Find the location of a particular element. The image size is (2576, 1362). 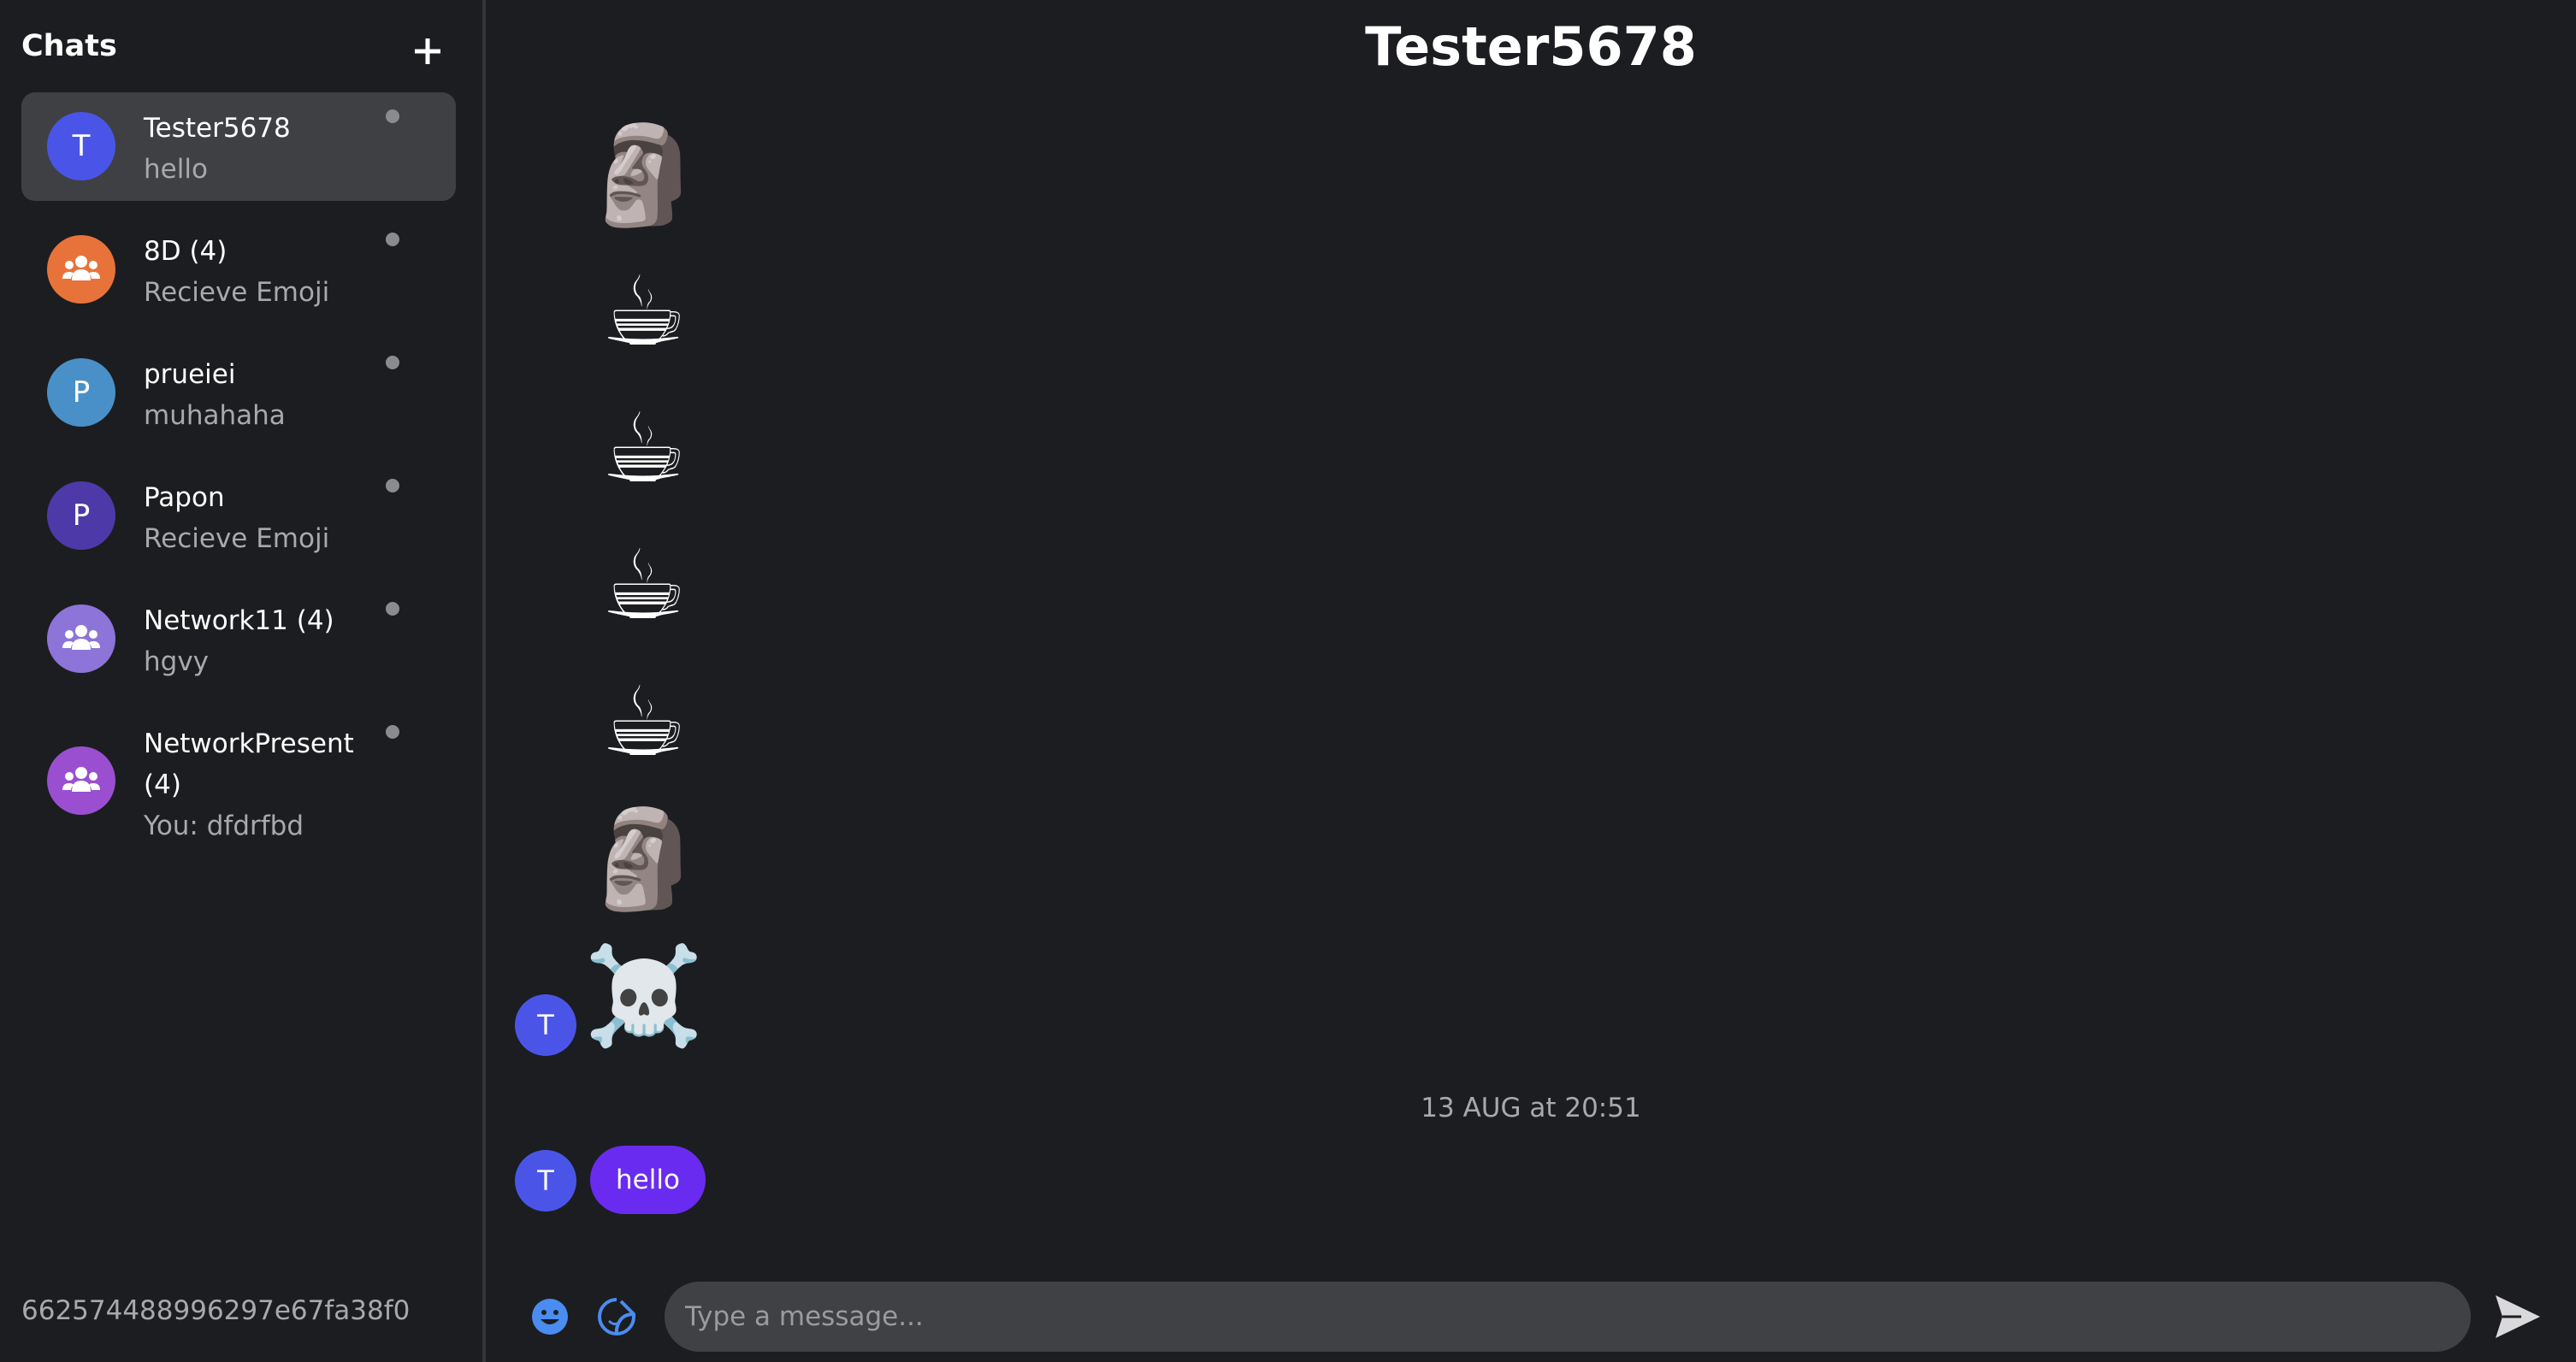

message-composer is located at coordinates (1531, 1317).